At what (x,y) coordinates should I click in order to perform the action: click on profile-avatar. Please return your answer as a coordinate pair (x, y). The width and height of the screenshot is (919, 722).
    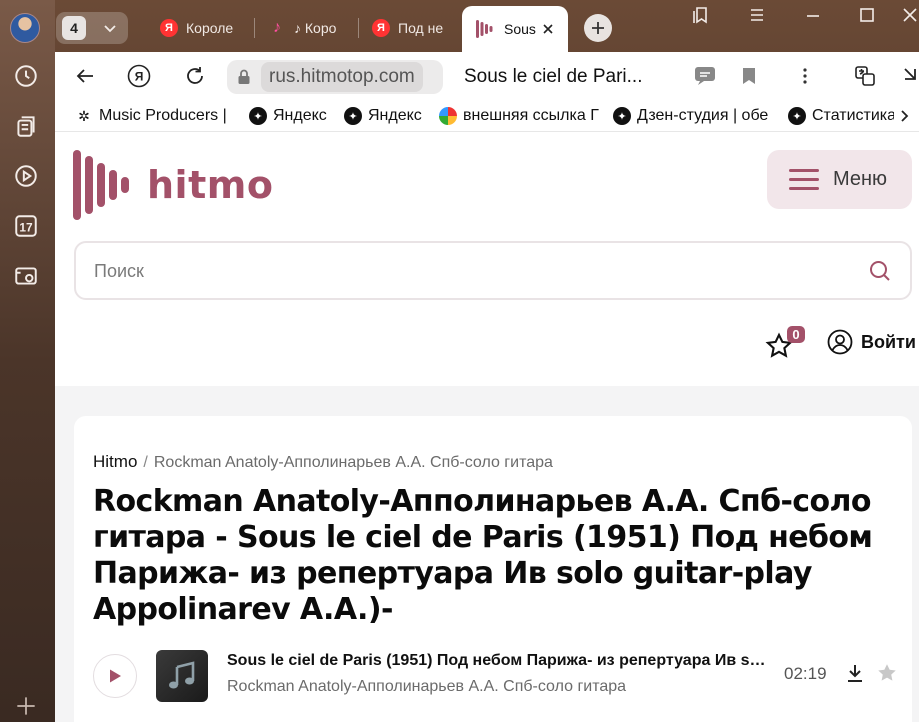
    Looking at the image, I should click on (25, 28).